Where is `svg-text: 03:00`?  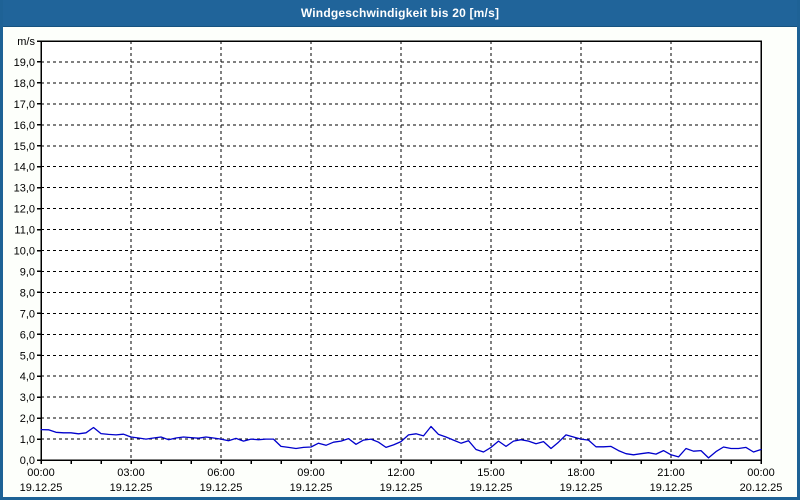 svg-text: 03:00 is located at coordinates (131, 473).